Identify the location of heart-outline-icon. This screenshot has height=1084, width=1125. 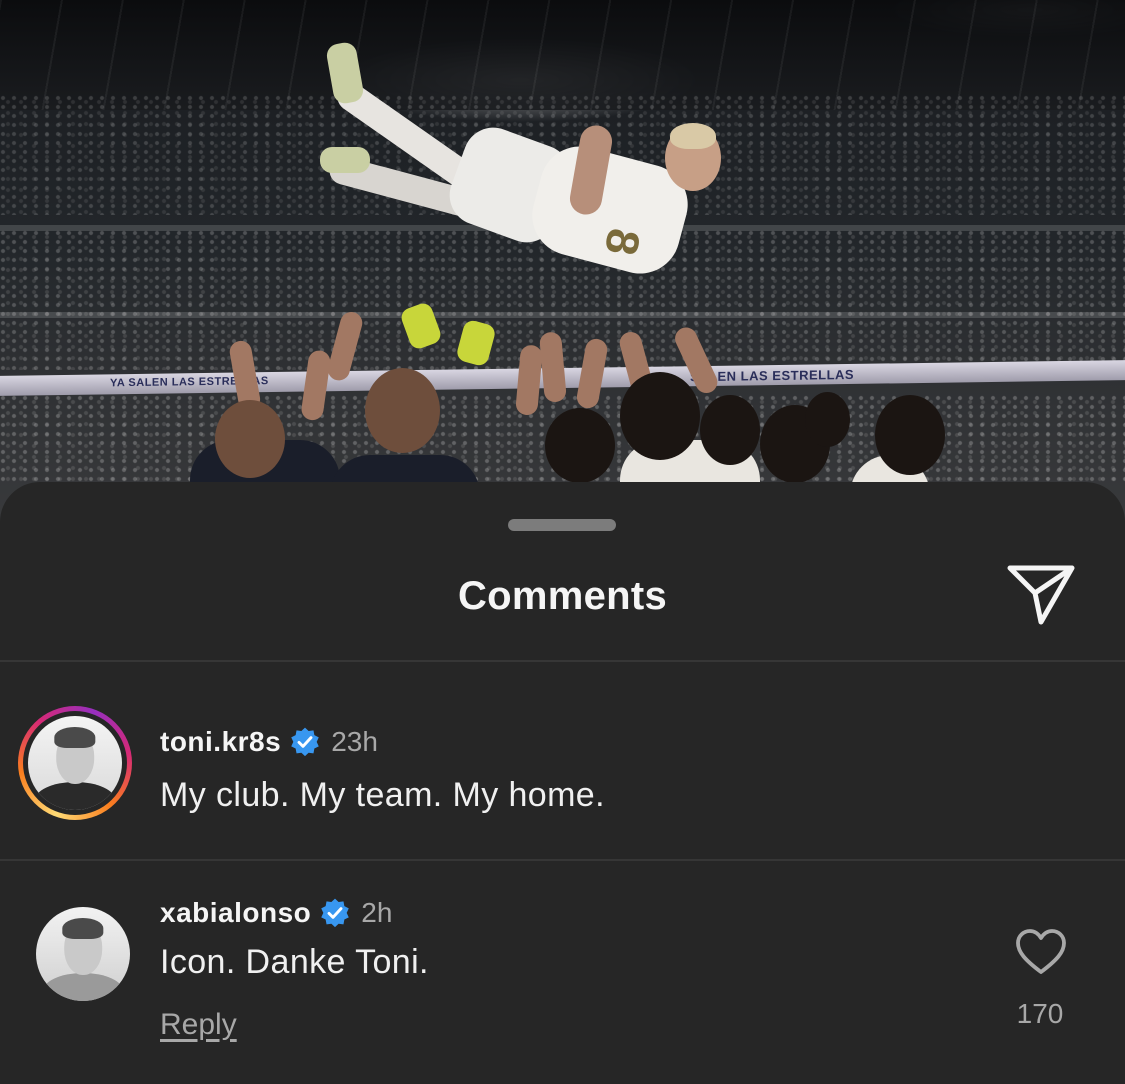
(1041, 951).